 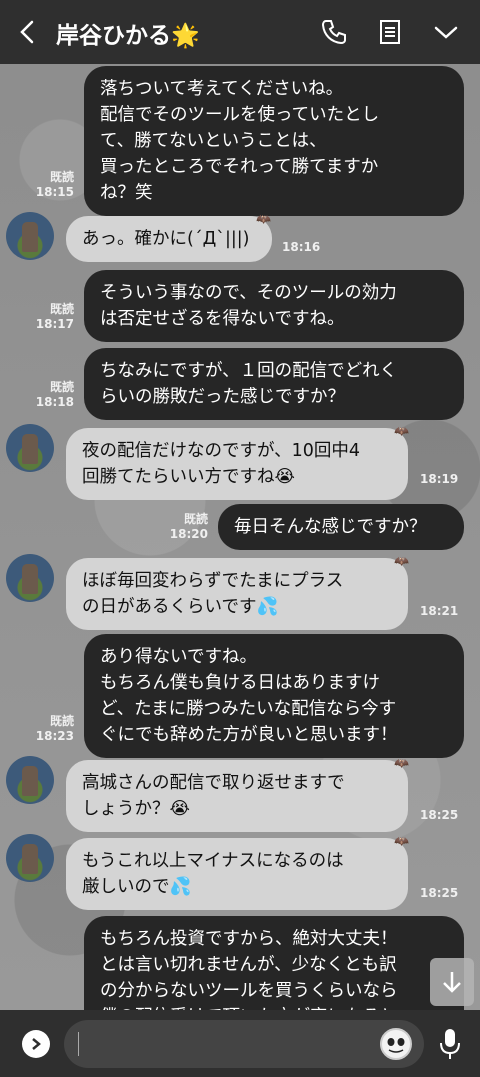 I want to click on message-bubble: 夜の配信だけなのですが、10回中4 回勝てたらいい方ですね😭, so click(x=237, y=464).